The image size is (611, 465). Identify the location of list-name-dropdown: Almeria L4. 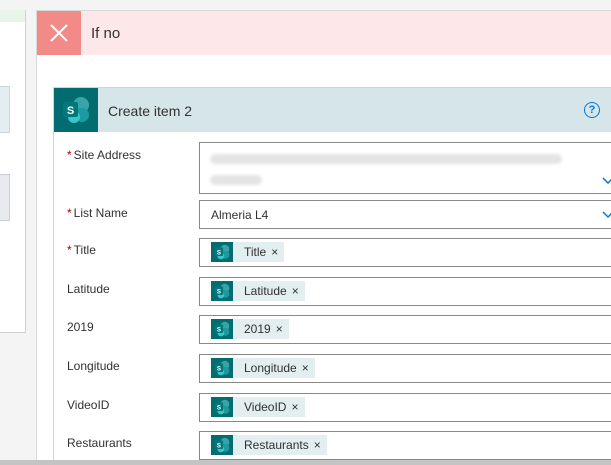
(405, 214).